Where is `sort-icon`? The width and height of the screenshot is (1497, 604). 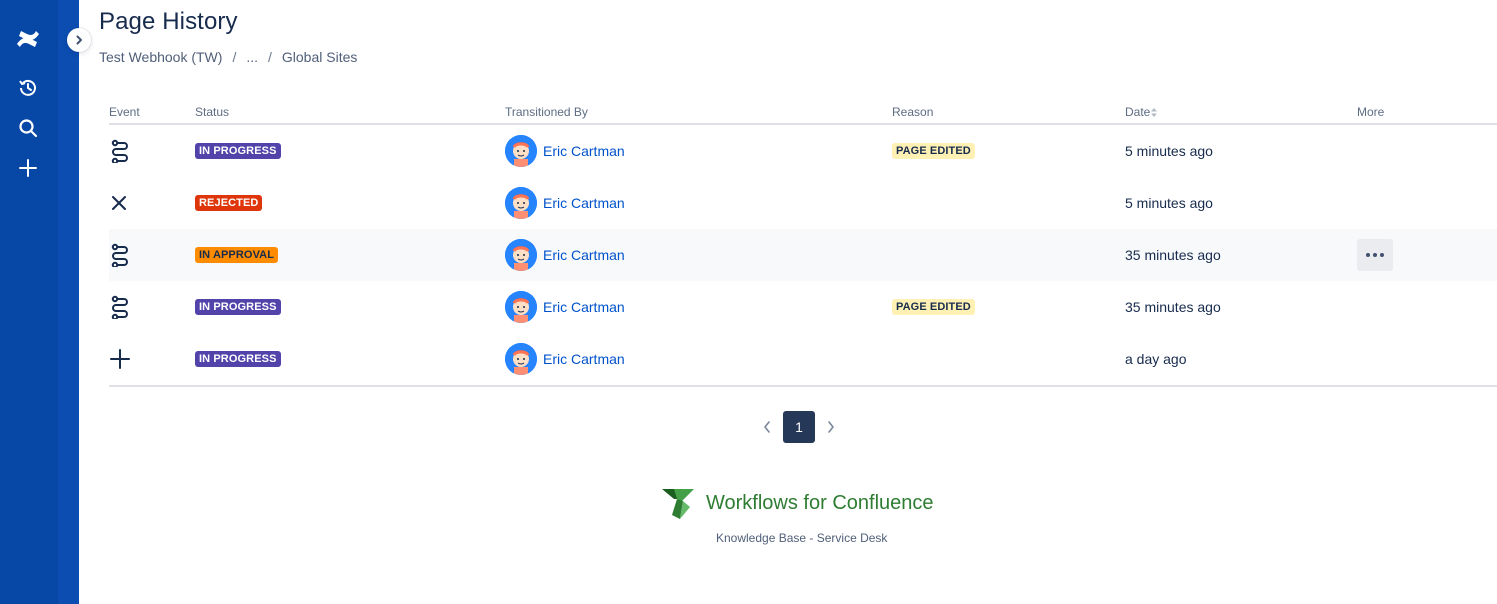
sort-icon is located at coordinates (1154, 112).